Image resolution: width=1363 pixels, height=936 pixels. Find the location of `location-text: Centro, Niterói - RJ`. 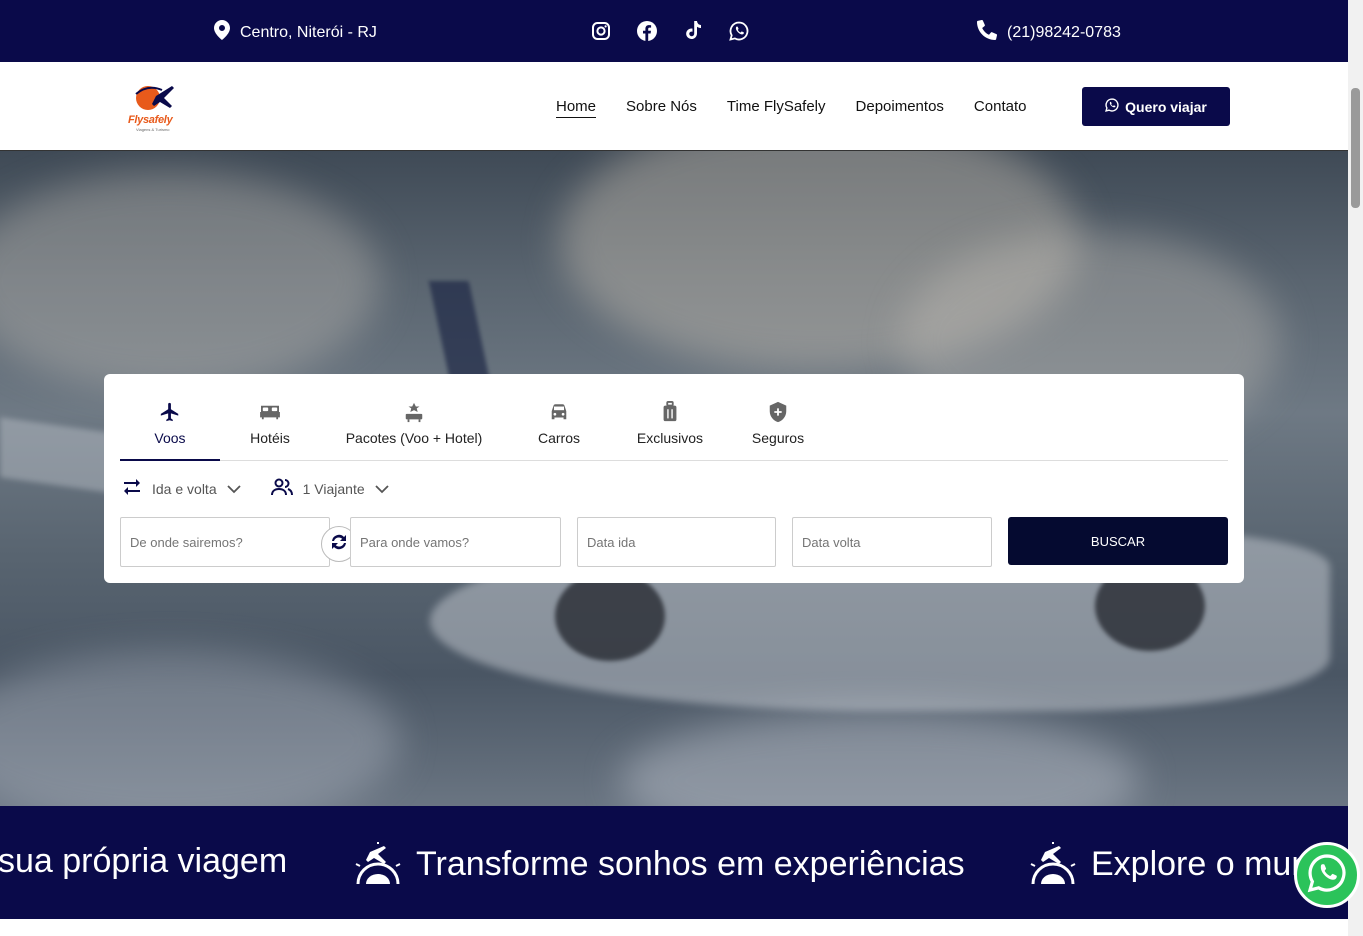

location-text: Centro, Niterói - RJ is located at coordinates (308, 32).